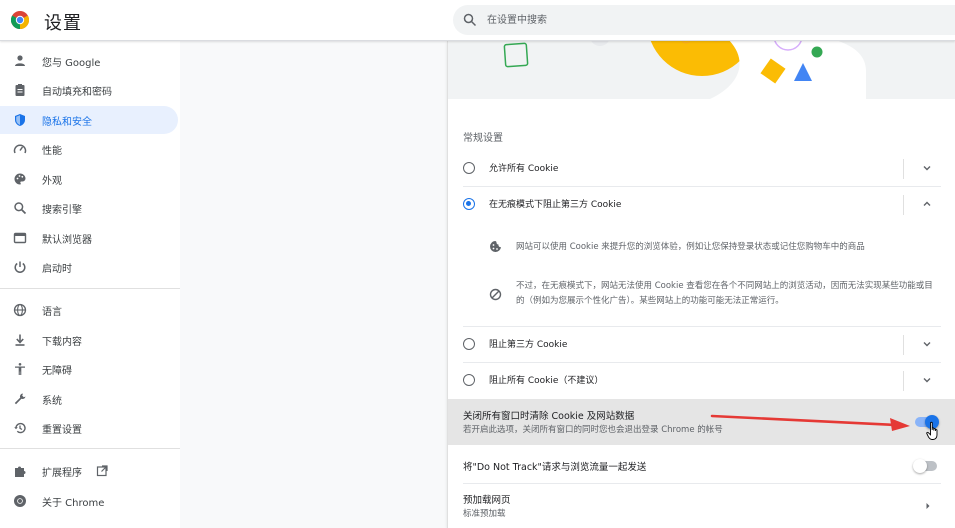  Describe the element at coordinates (89, 340) in the screenshot. I see `sidebar-item-downloads: 下载内容` at that location.